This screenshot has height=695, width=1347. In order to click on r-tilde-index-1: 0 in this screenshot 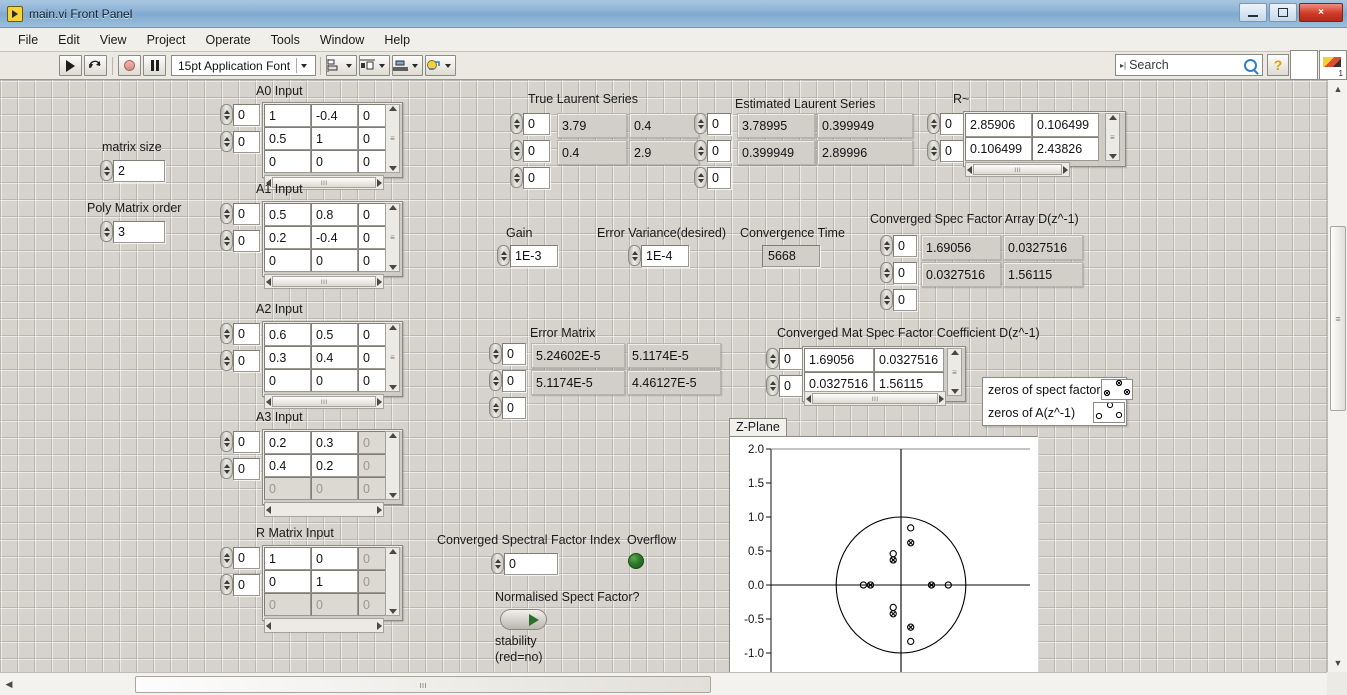, I will do `click(952, 151)`.